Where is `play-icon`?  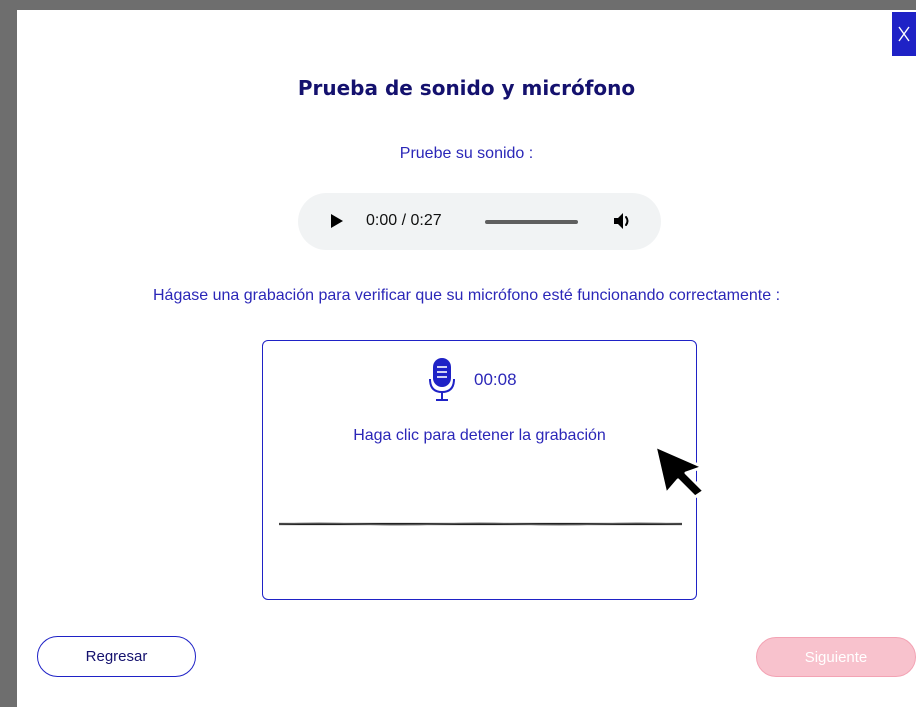 play-icon is located at coordinates (337, 221).